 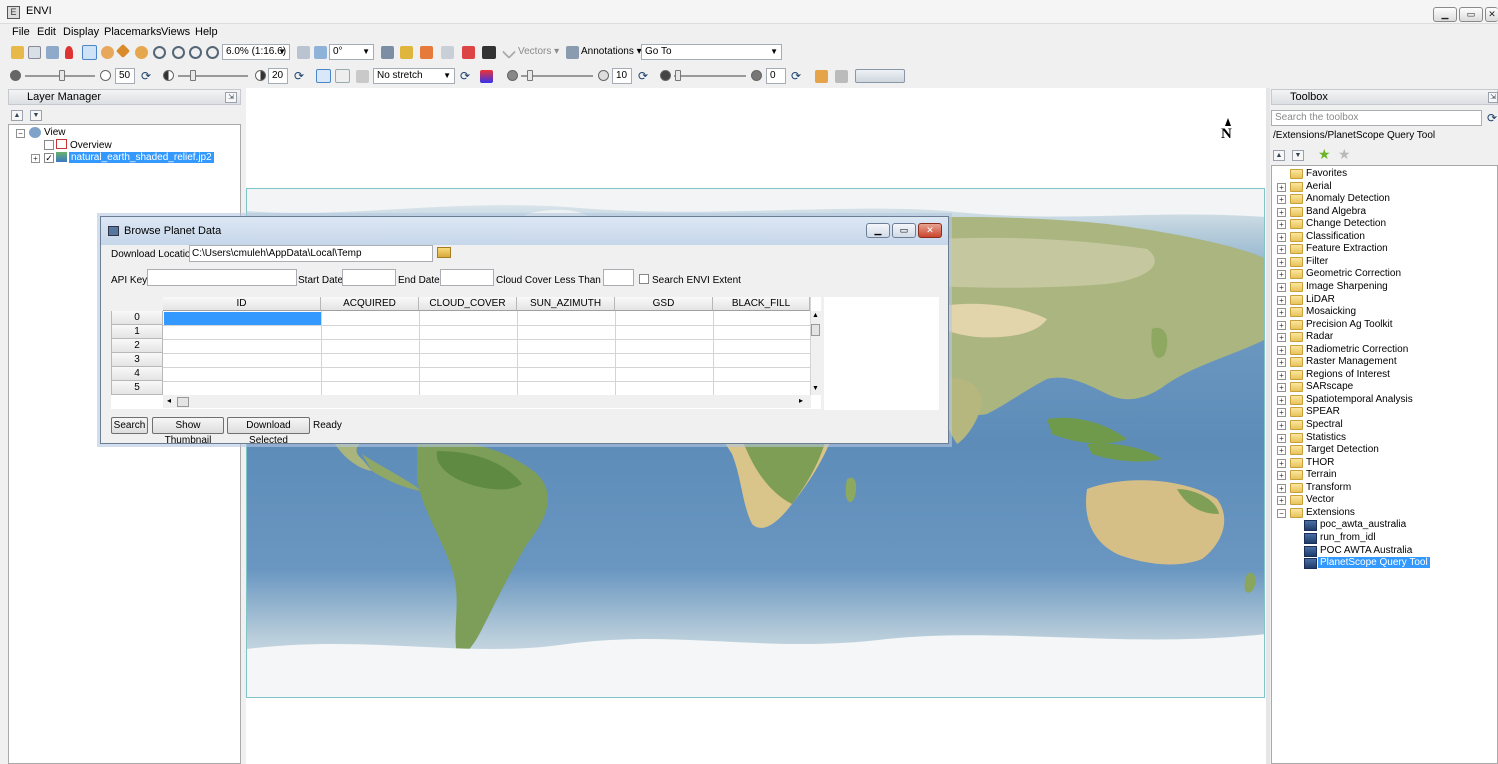 What do you see at coordinates (821, 76) in the screenshot?
I see `histogram-icon` at bounding box center [821, 76].